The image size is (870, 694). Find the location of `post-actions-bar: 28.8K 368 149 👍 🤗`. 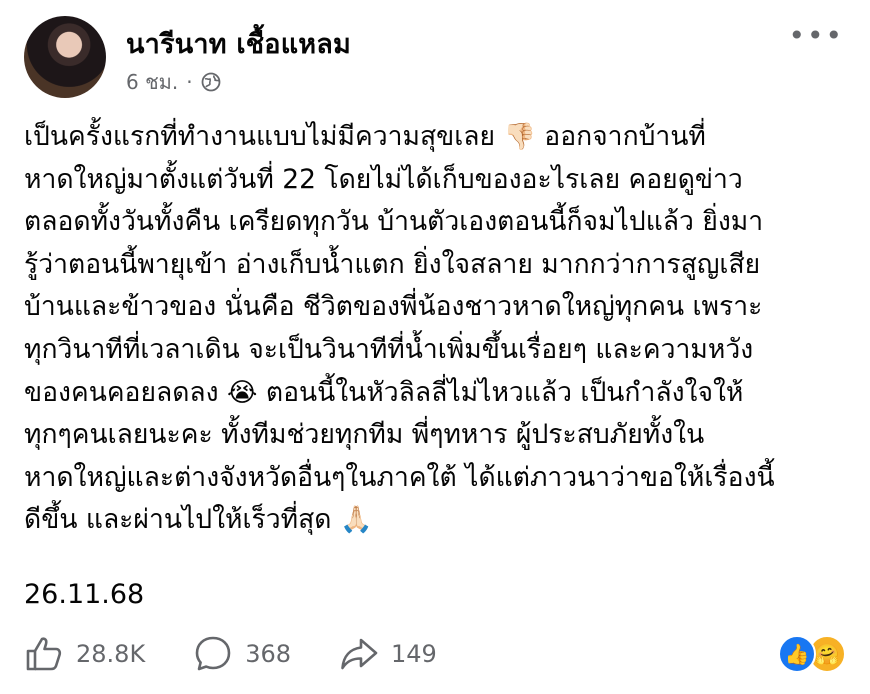

post-actions-bar: 28.8K 368 149 👍 🤗 is located at coordinates (435, 654).